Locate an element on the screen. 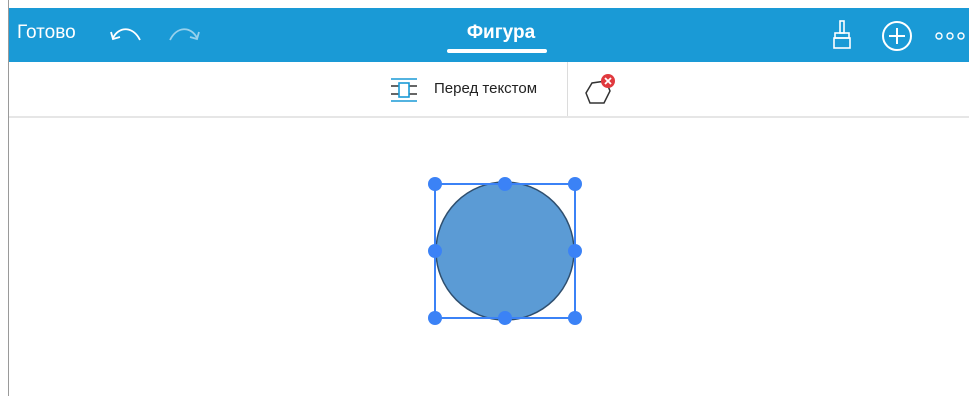 The width and height of the screenshot is (969, 396). circle-shape is located at coordinates (505, 251).